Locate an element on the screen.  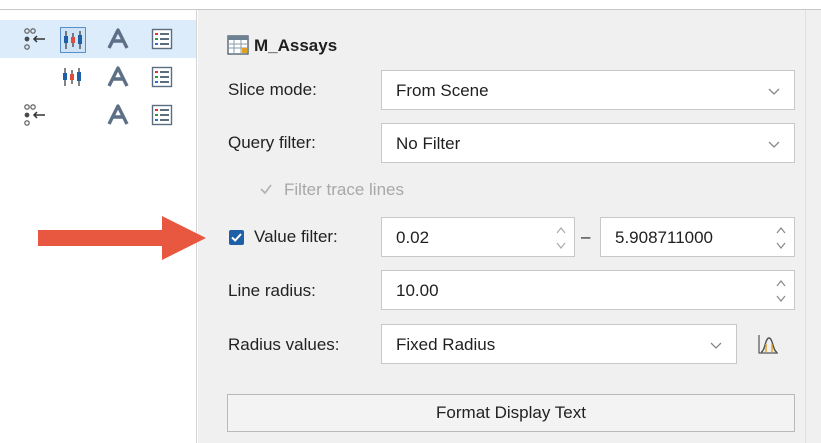
filter-trace-label: Filter trace lines is located at coordinates (344, 189).